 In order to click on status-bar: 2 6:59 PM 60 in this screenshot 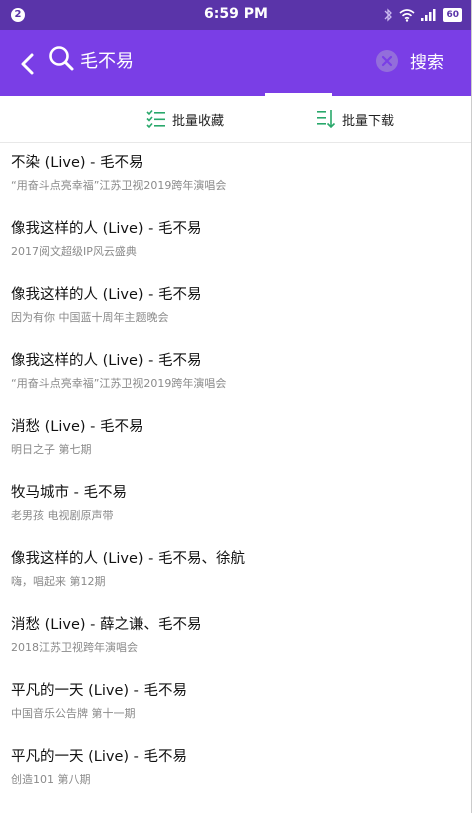, I will do `click(236, 15)`.